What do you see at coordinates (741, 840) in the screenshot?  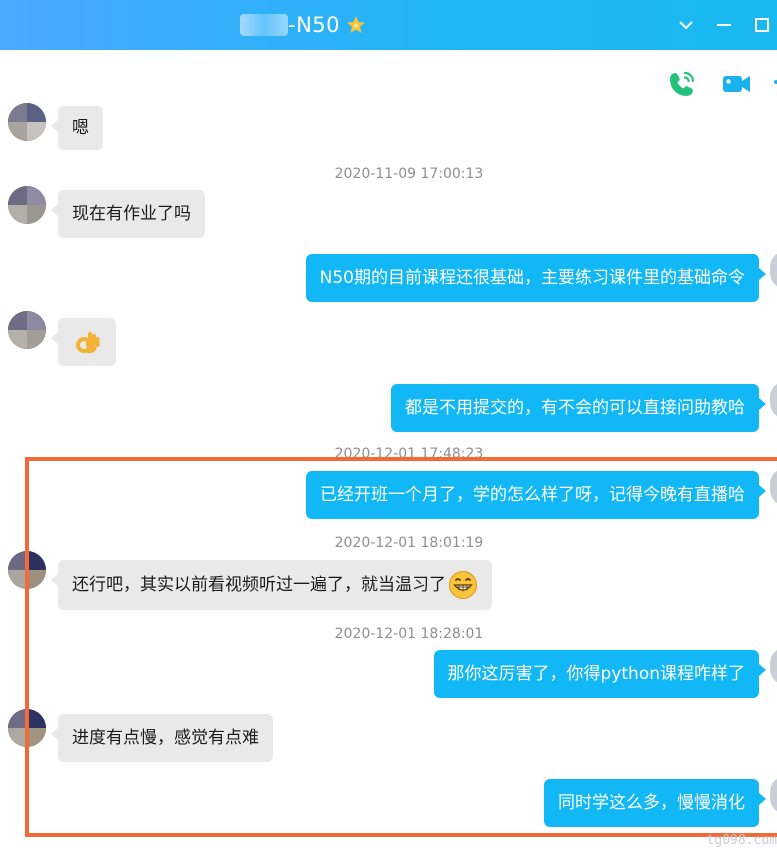 I see `watermark: tg098.com` at bounding box center [741, 840].